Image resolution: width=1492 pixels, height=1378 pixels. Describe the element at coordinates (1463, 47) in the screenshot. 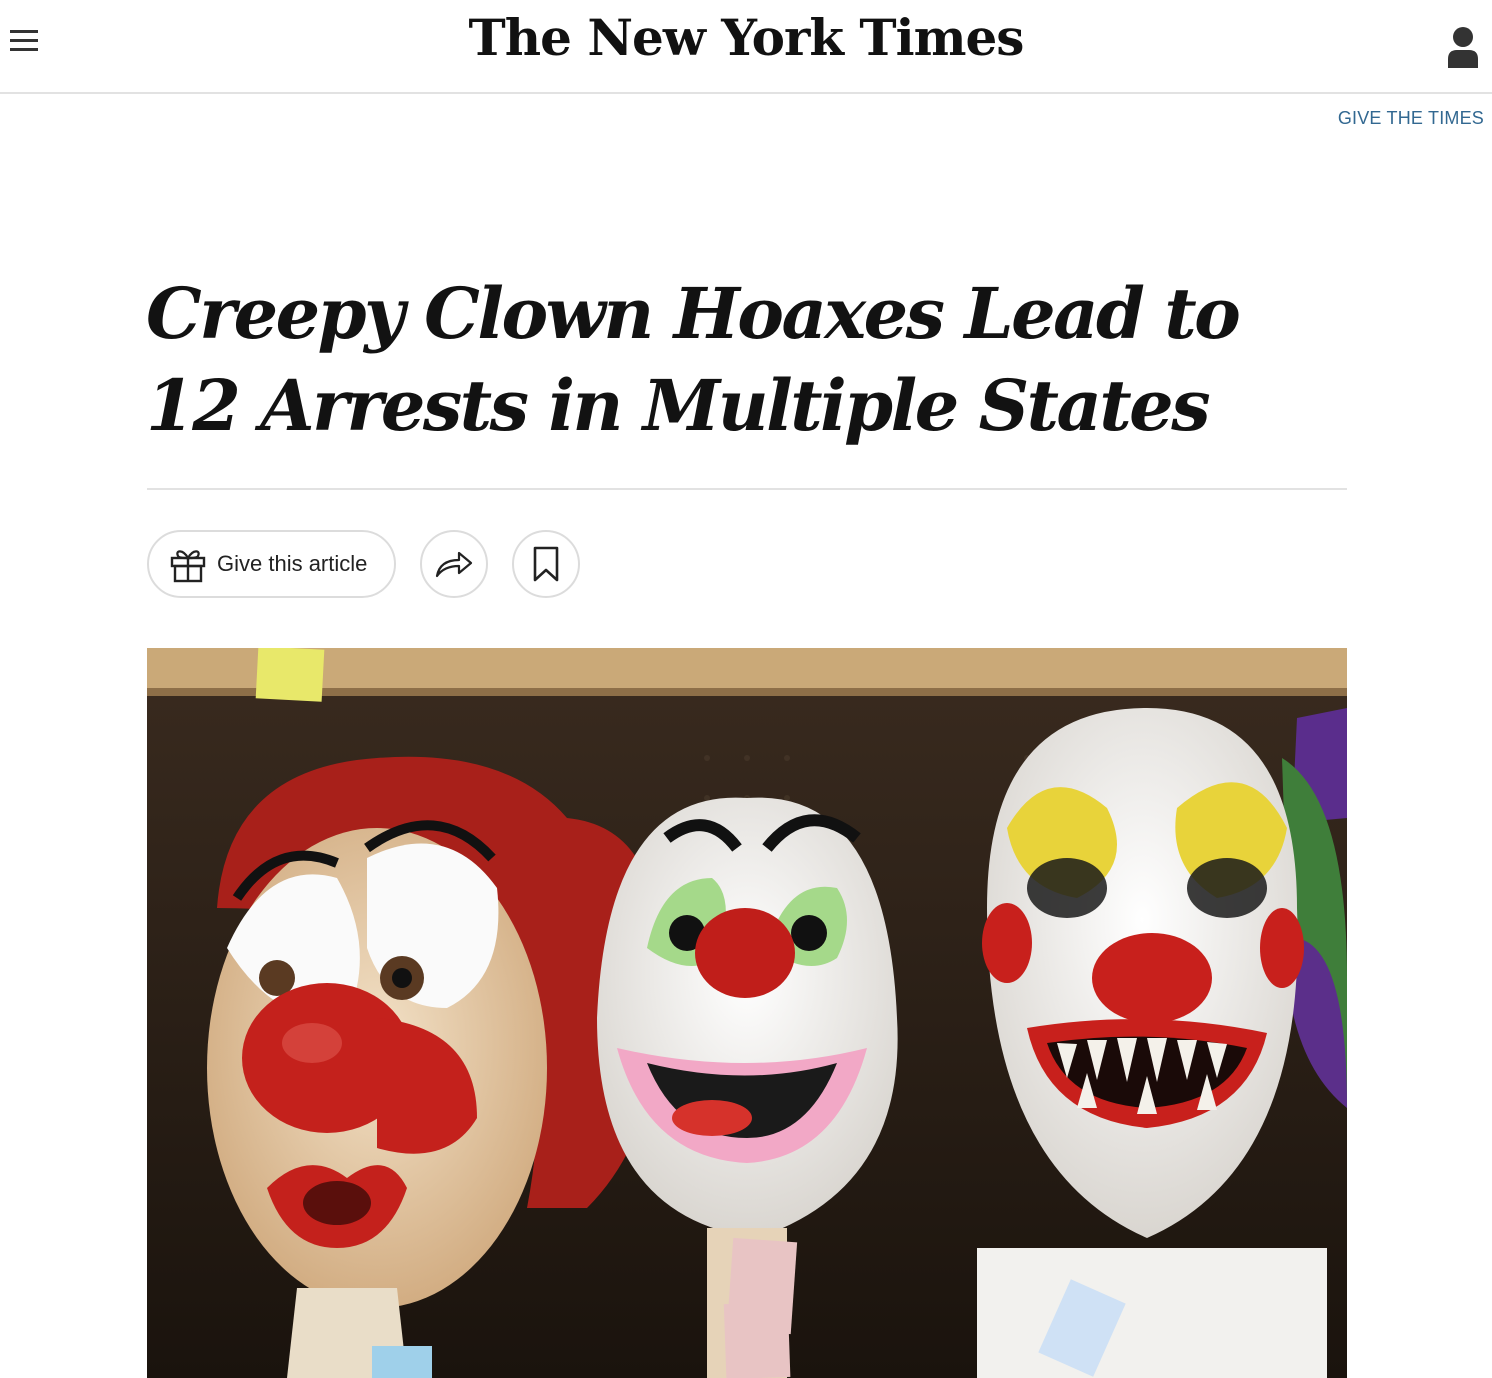

I see `user-account-icon` at that location.